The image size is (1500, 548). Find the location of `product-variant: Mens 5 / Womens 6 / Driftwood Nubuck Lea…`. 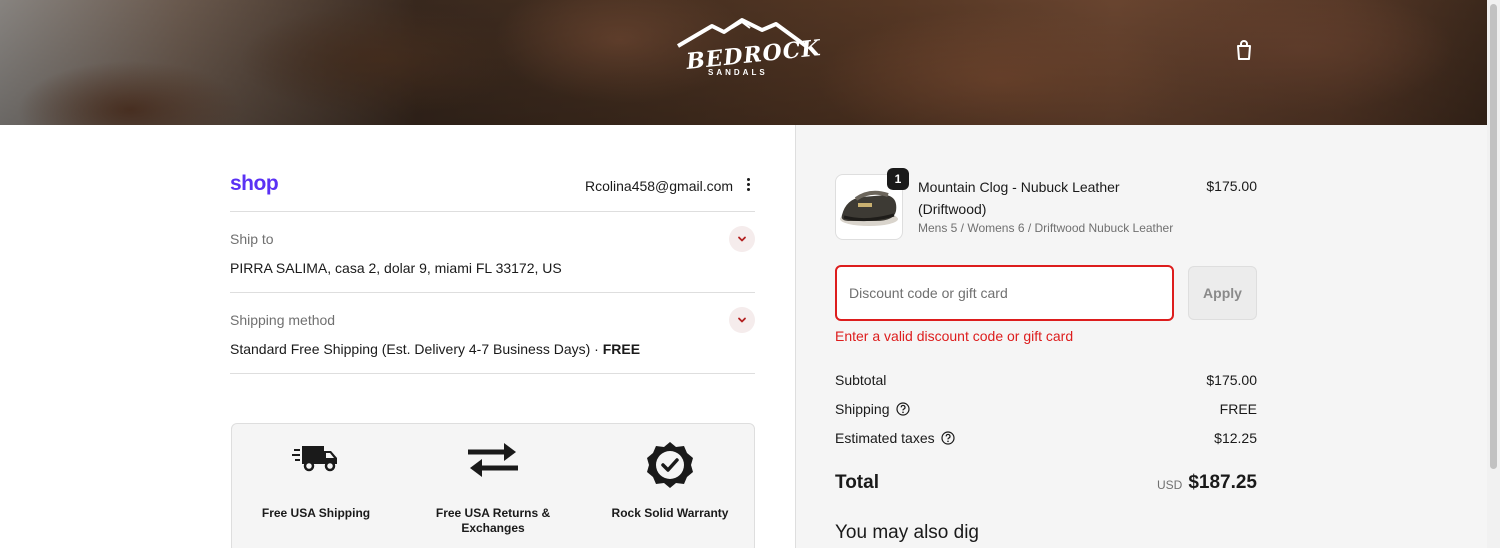

product-variant: Mens 5 / Womens 6 / Driftwood Nubuck Lea… is located at coordinates (1046, 228).